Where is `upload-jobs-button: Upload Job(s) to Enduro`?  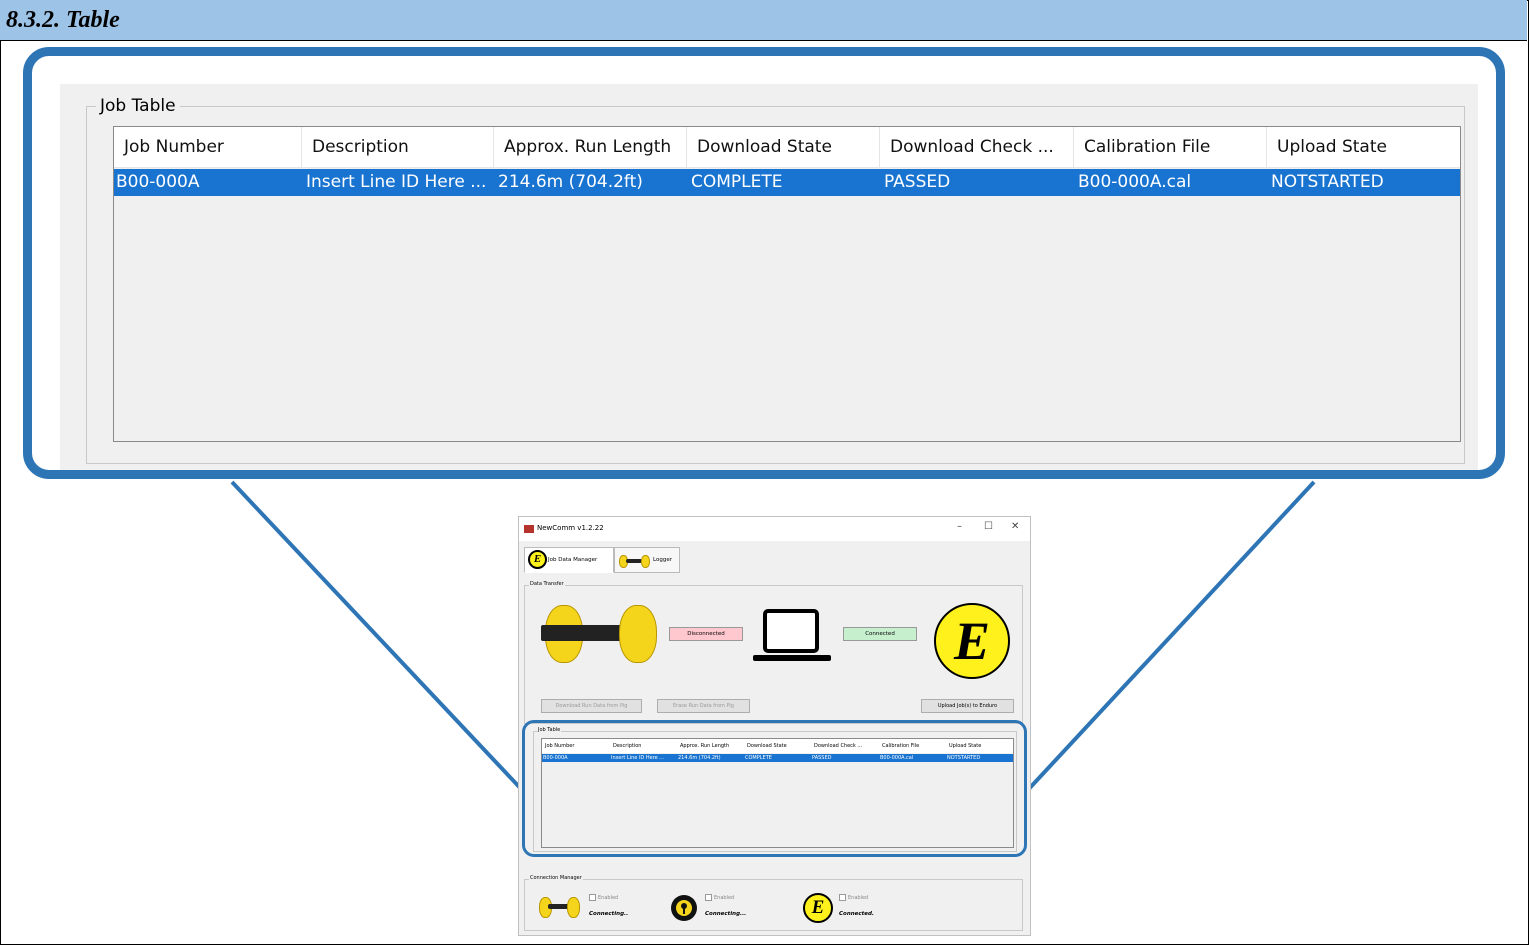 upload-jobs-button: Upload Job(s) to Enduro is located at coordinates (967, 706).